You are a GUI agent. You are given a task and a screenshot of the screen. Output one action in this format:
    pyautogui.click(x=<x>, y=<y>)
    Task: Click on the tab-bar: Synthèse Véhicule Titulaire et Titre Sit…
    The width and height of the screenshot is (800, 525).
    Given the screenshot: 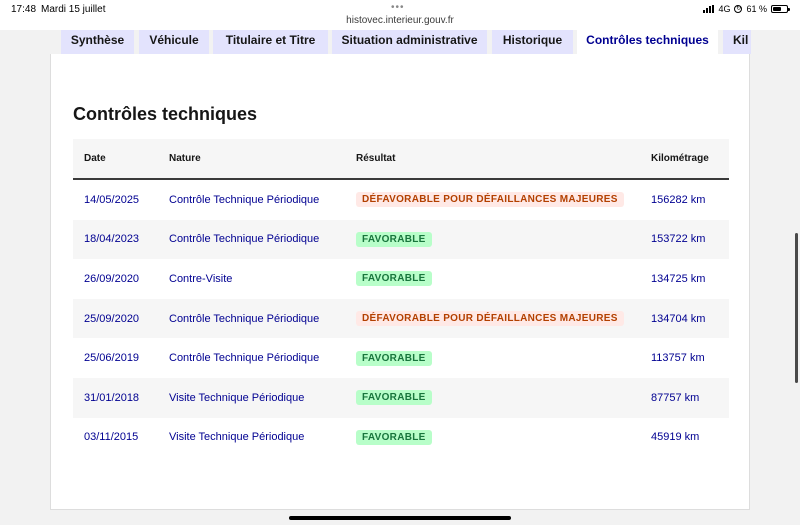 What is the action you would take?
    pyautogui.click(x=400, y=42)
    